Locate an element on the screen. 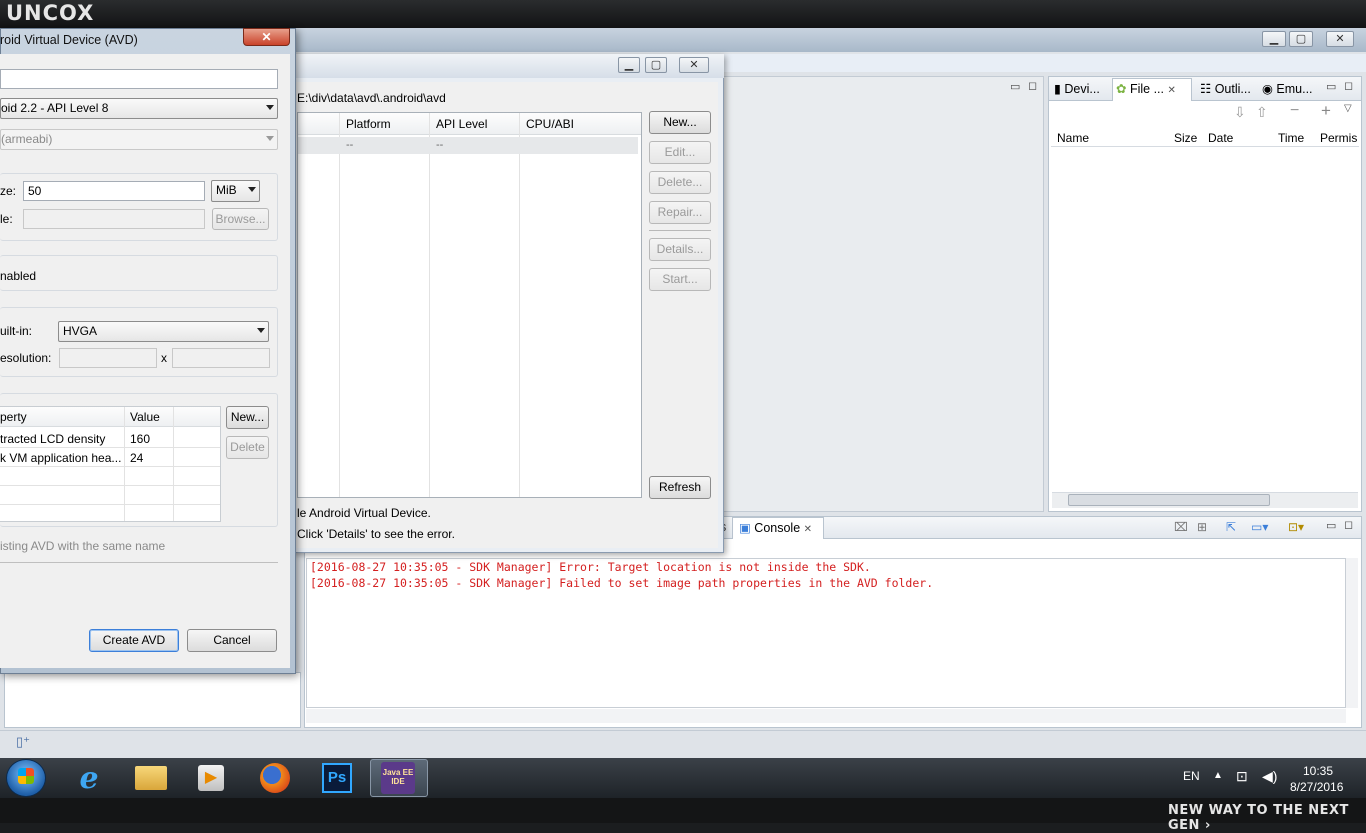 The width and height of the screenshot is (1366, 833). builtin-skin-select: HVGA is located at coordinates (163, 331).